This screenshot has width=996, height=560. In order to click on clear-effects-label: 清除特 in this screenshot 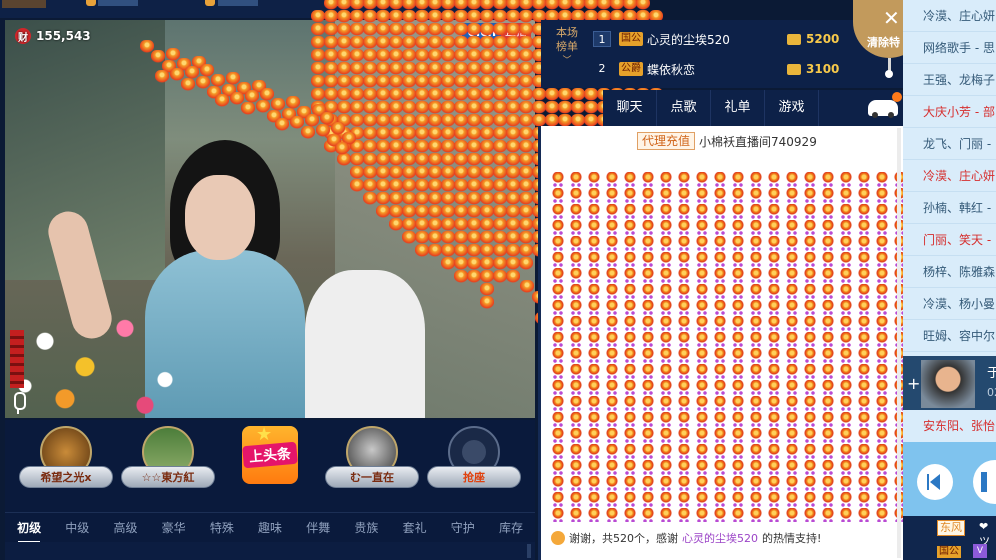, I will do `click(883, 42)`.